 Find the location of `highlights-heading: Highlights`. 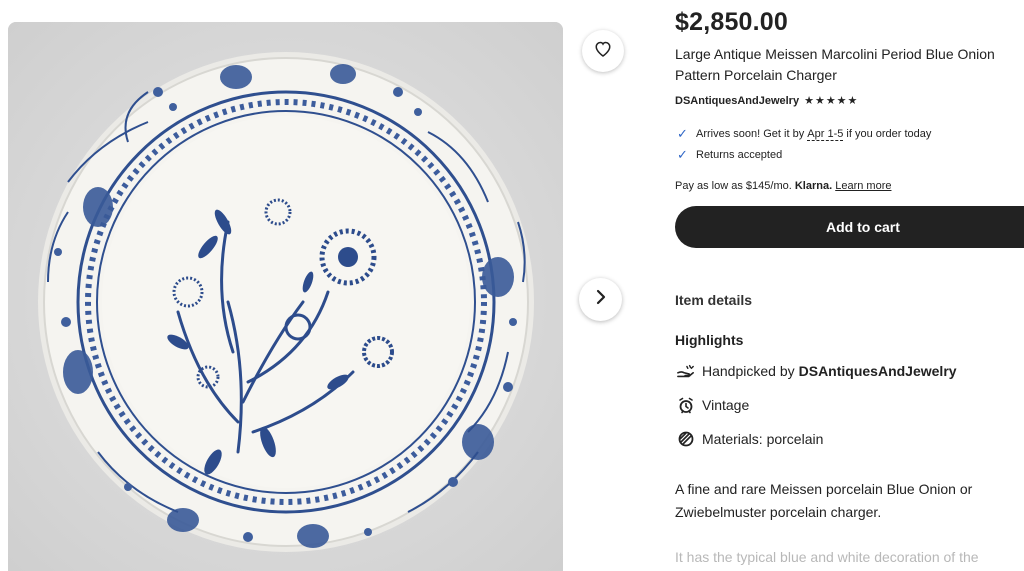

highlights-heading: Highlights is located at coordinates (709, 340).